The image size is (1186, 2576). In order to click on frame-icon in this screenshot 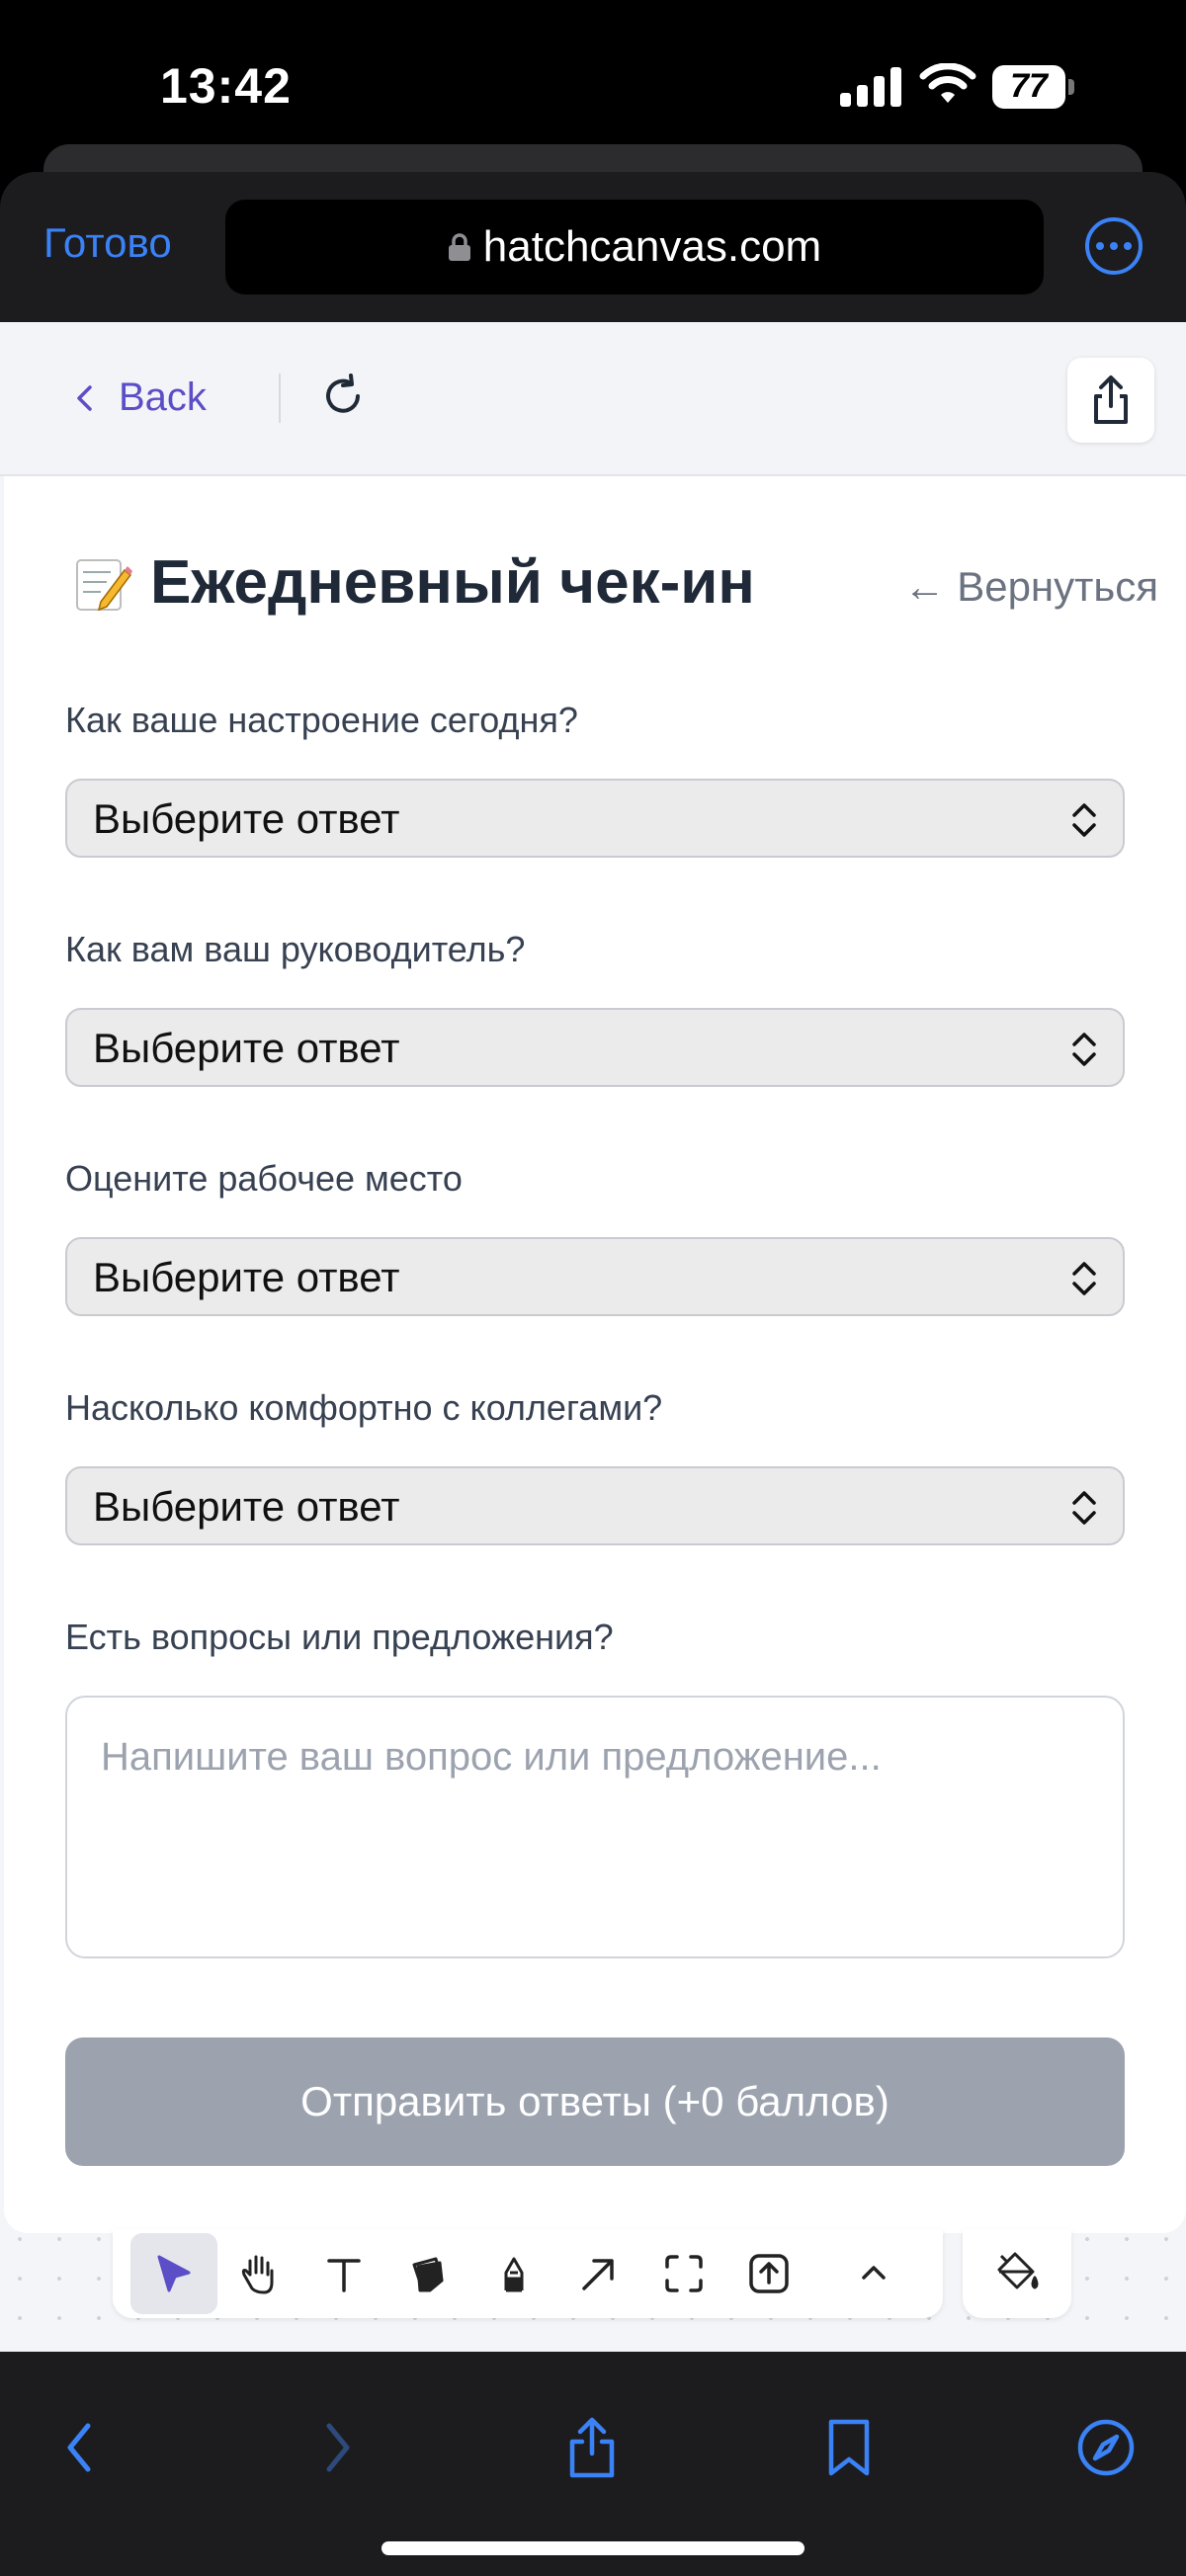, I will do `click(683, 2273)`.